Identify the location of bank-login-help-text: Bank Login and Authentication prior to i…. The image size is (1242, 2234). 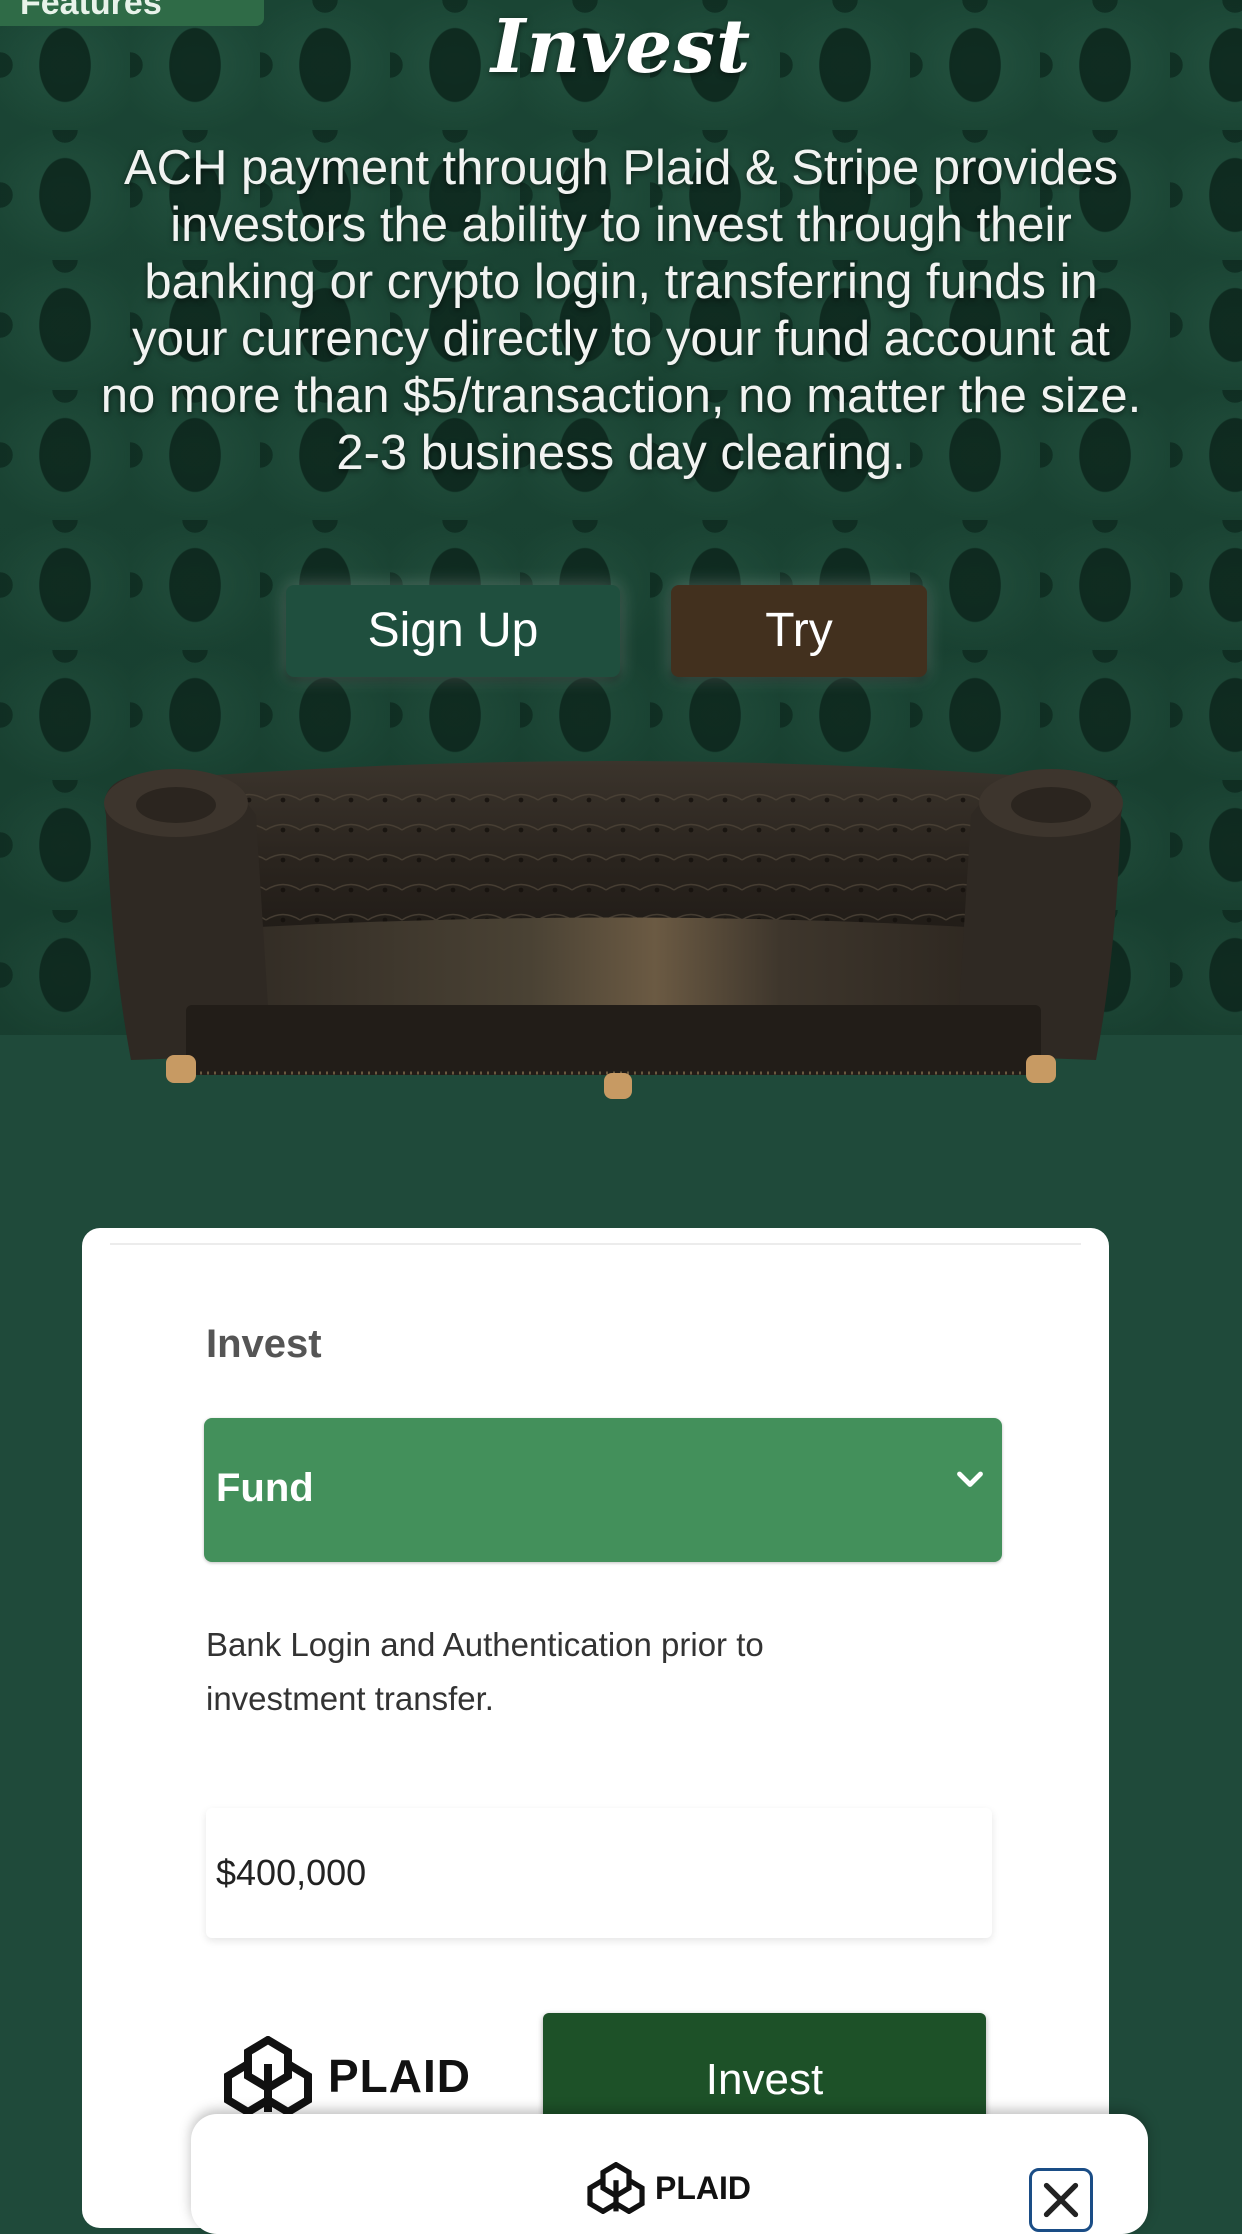
(485, 1671).